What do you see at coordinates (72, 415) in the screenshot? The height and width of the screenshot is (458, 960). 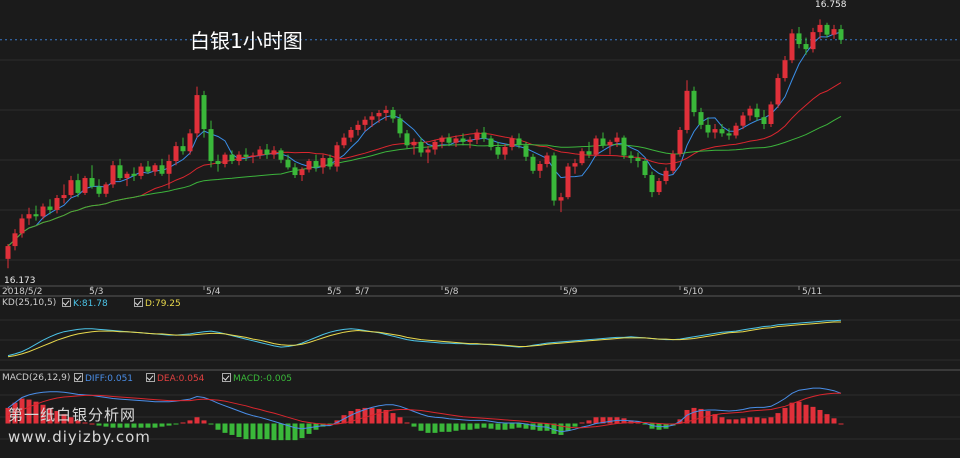 I see `watermark-title: 第一纸白银分析网` at bounding box center [72, 415].